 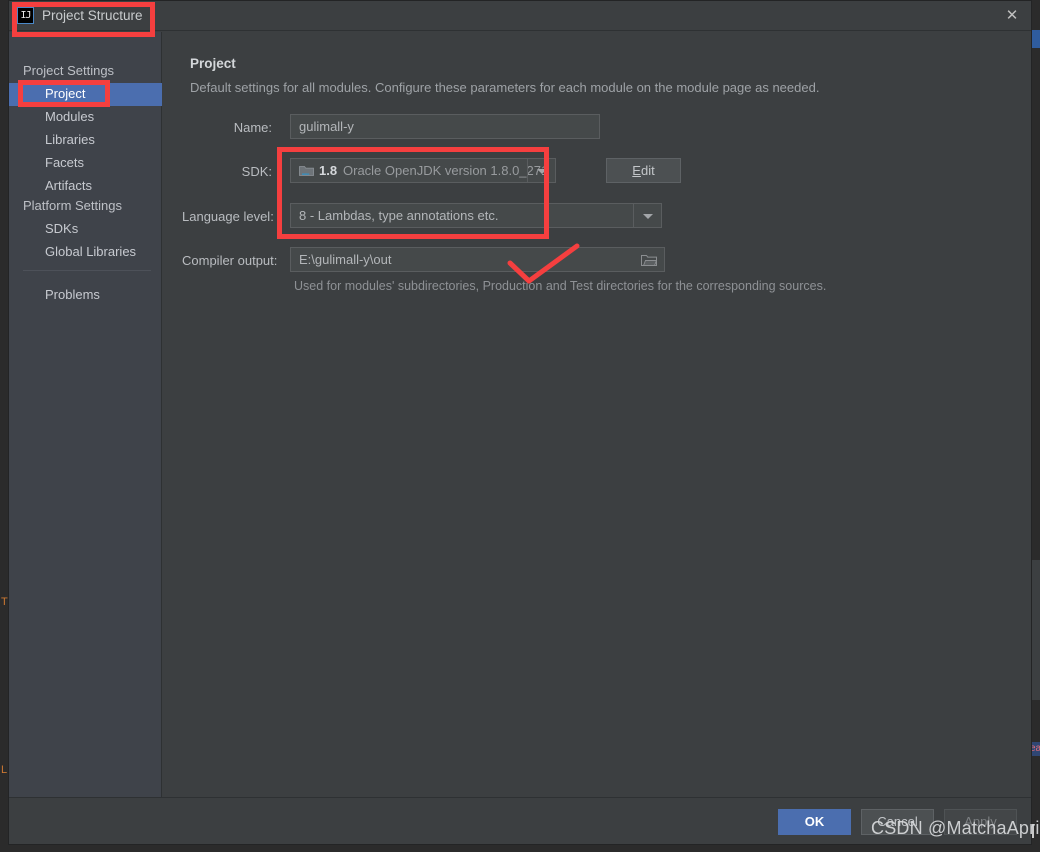 What do you see at coordinates (399, 215) in the screenshot?
I see `language-level-value: 8 - Lambdas, type annotations etc.` at bounding box center [399, 215].